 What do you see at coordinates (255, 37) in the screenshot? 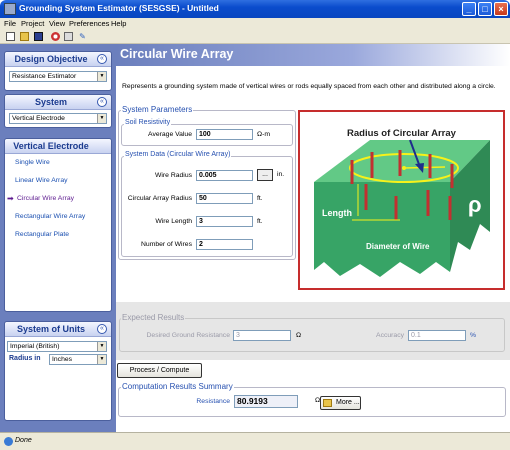
I see `toolbar: ✎` at bounding box center [255, 37].